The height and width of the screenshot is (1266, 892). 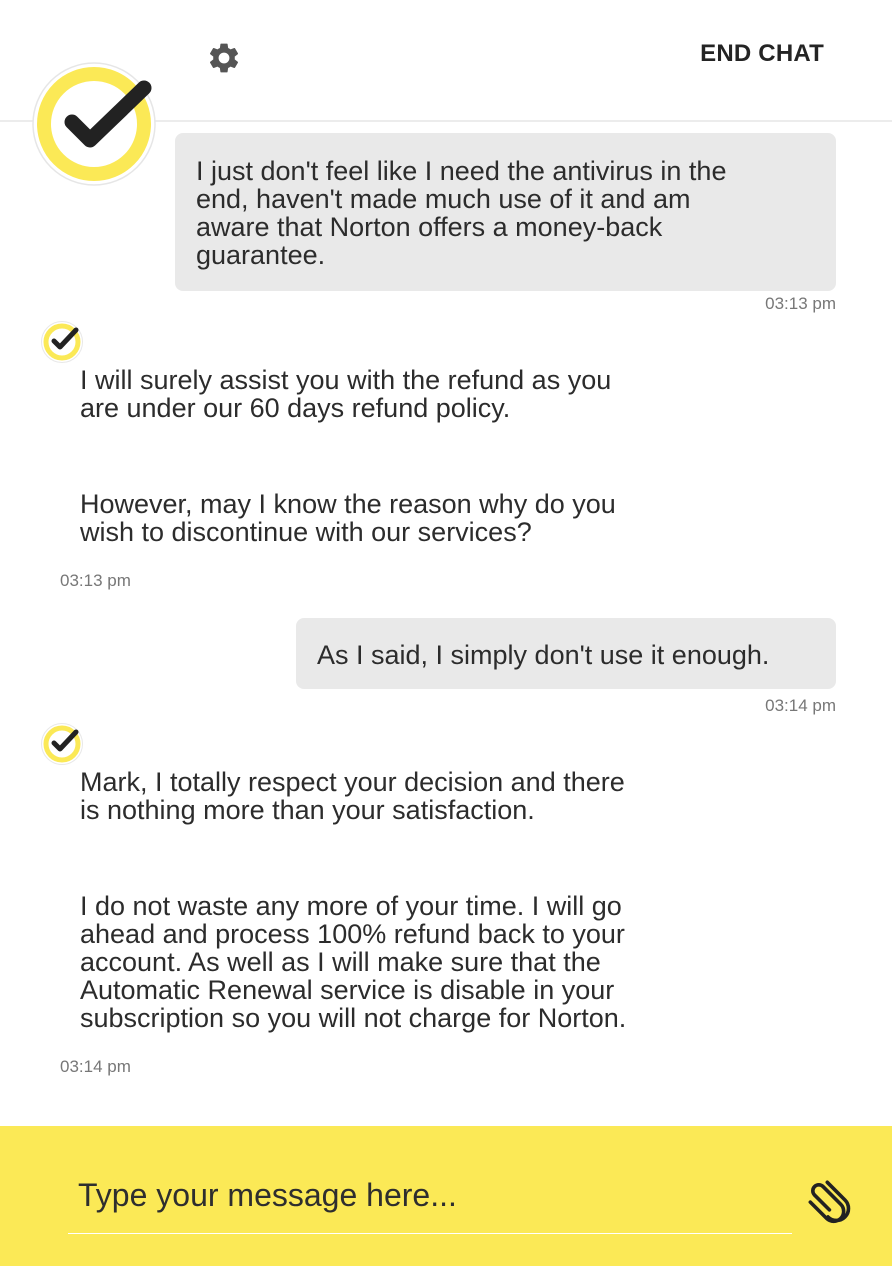 I want to click on message-line: guarantee., so click(x=261, y=255).